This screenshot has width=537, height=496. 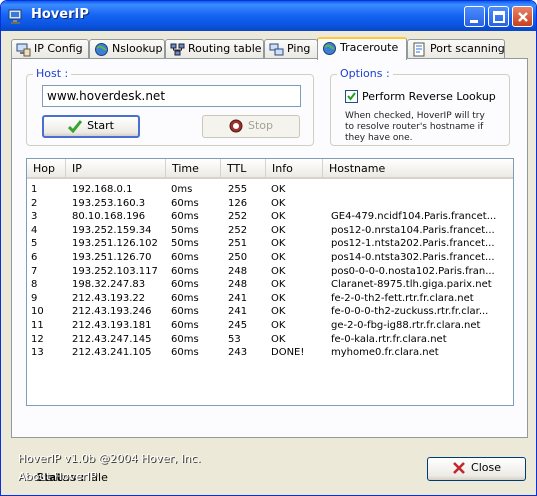 What do you see at coordinates (411, 285) in the screenshot?
I see `table-cell: Claranet-8975.tlh.giga.parix.net` at bounding box center [411, 285].